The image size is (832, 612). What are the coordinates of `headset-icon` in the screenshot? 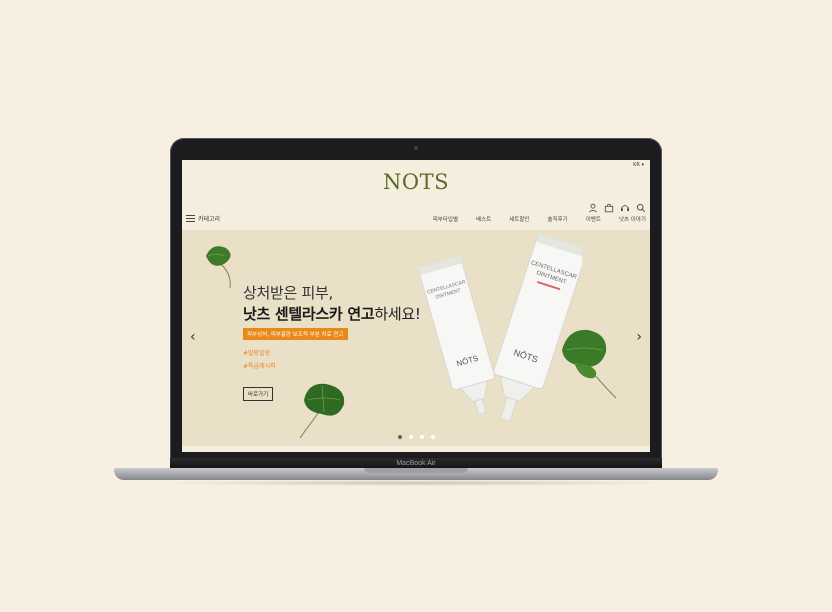 It's located at (625, 204).